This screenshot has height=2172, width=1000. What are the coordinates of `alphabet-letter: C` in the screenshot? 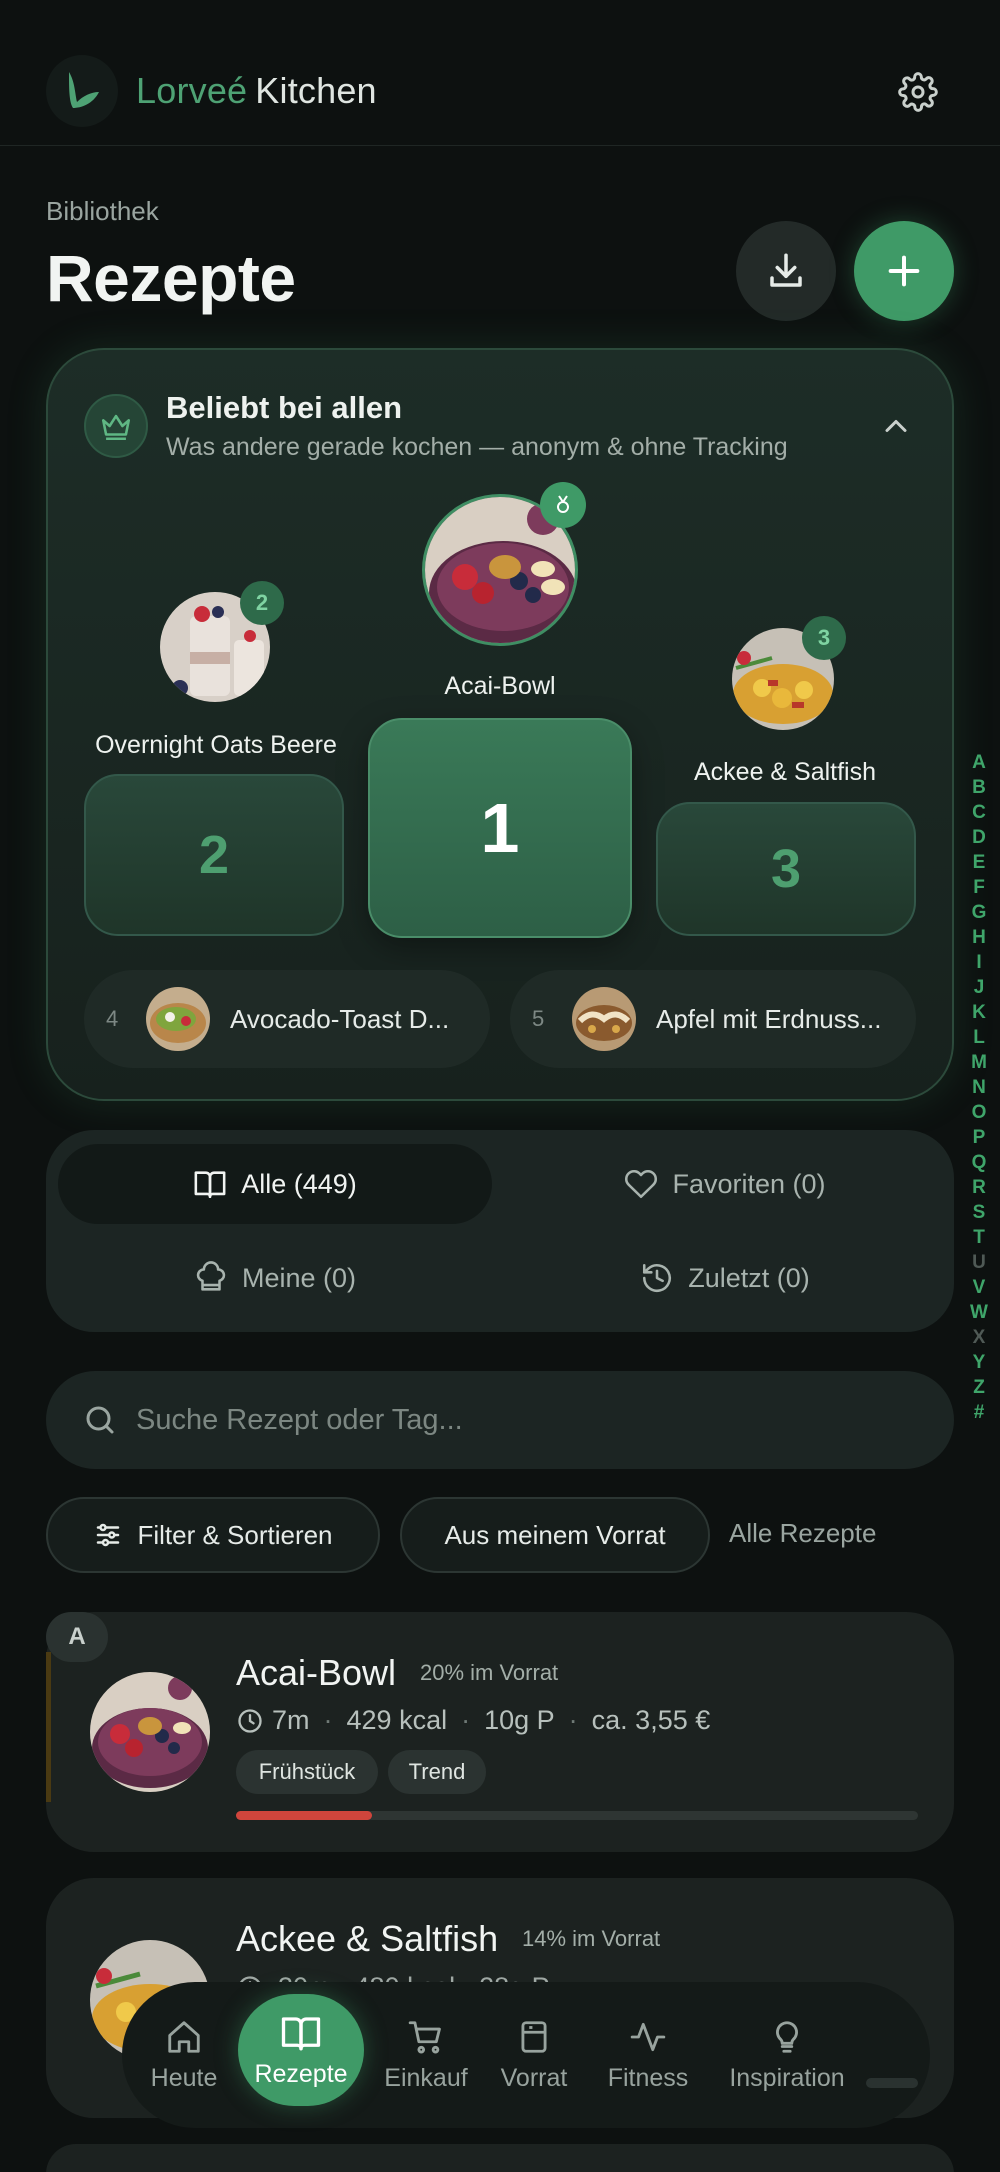 It's located at (979, 812).